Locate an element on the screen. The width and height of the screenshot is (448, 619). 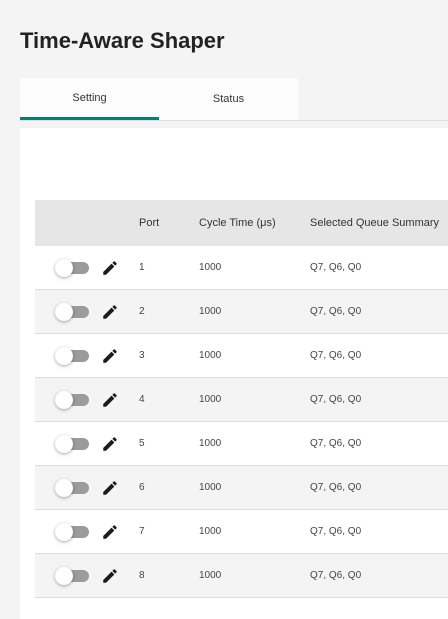
table-row: 4 1000 Q7, Q6, Q0 is located at coordinates (241, 400).